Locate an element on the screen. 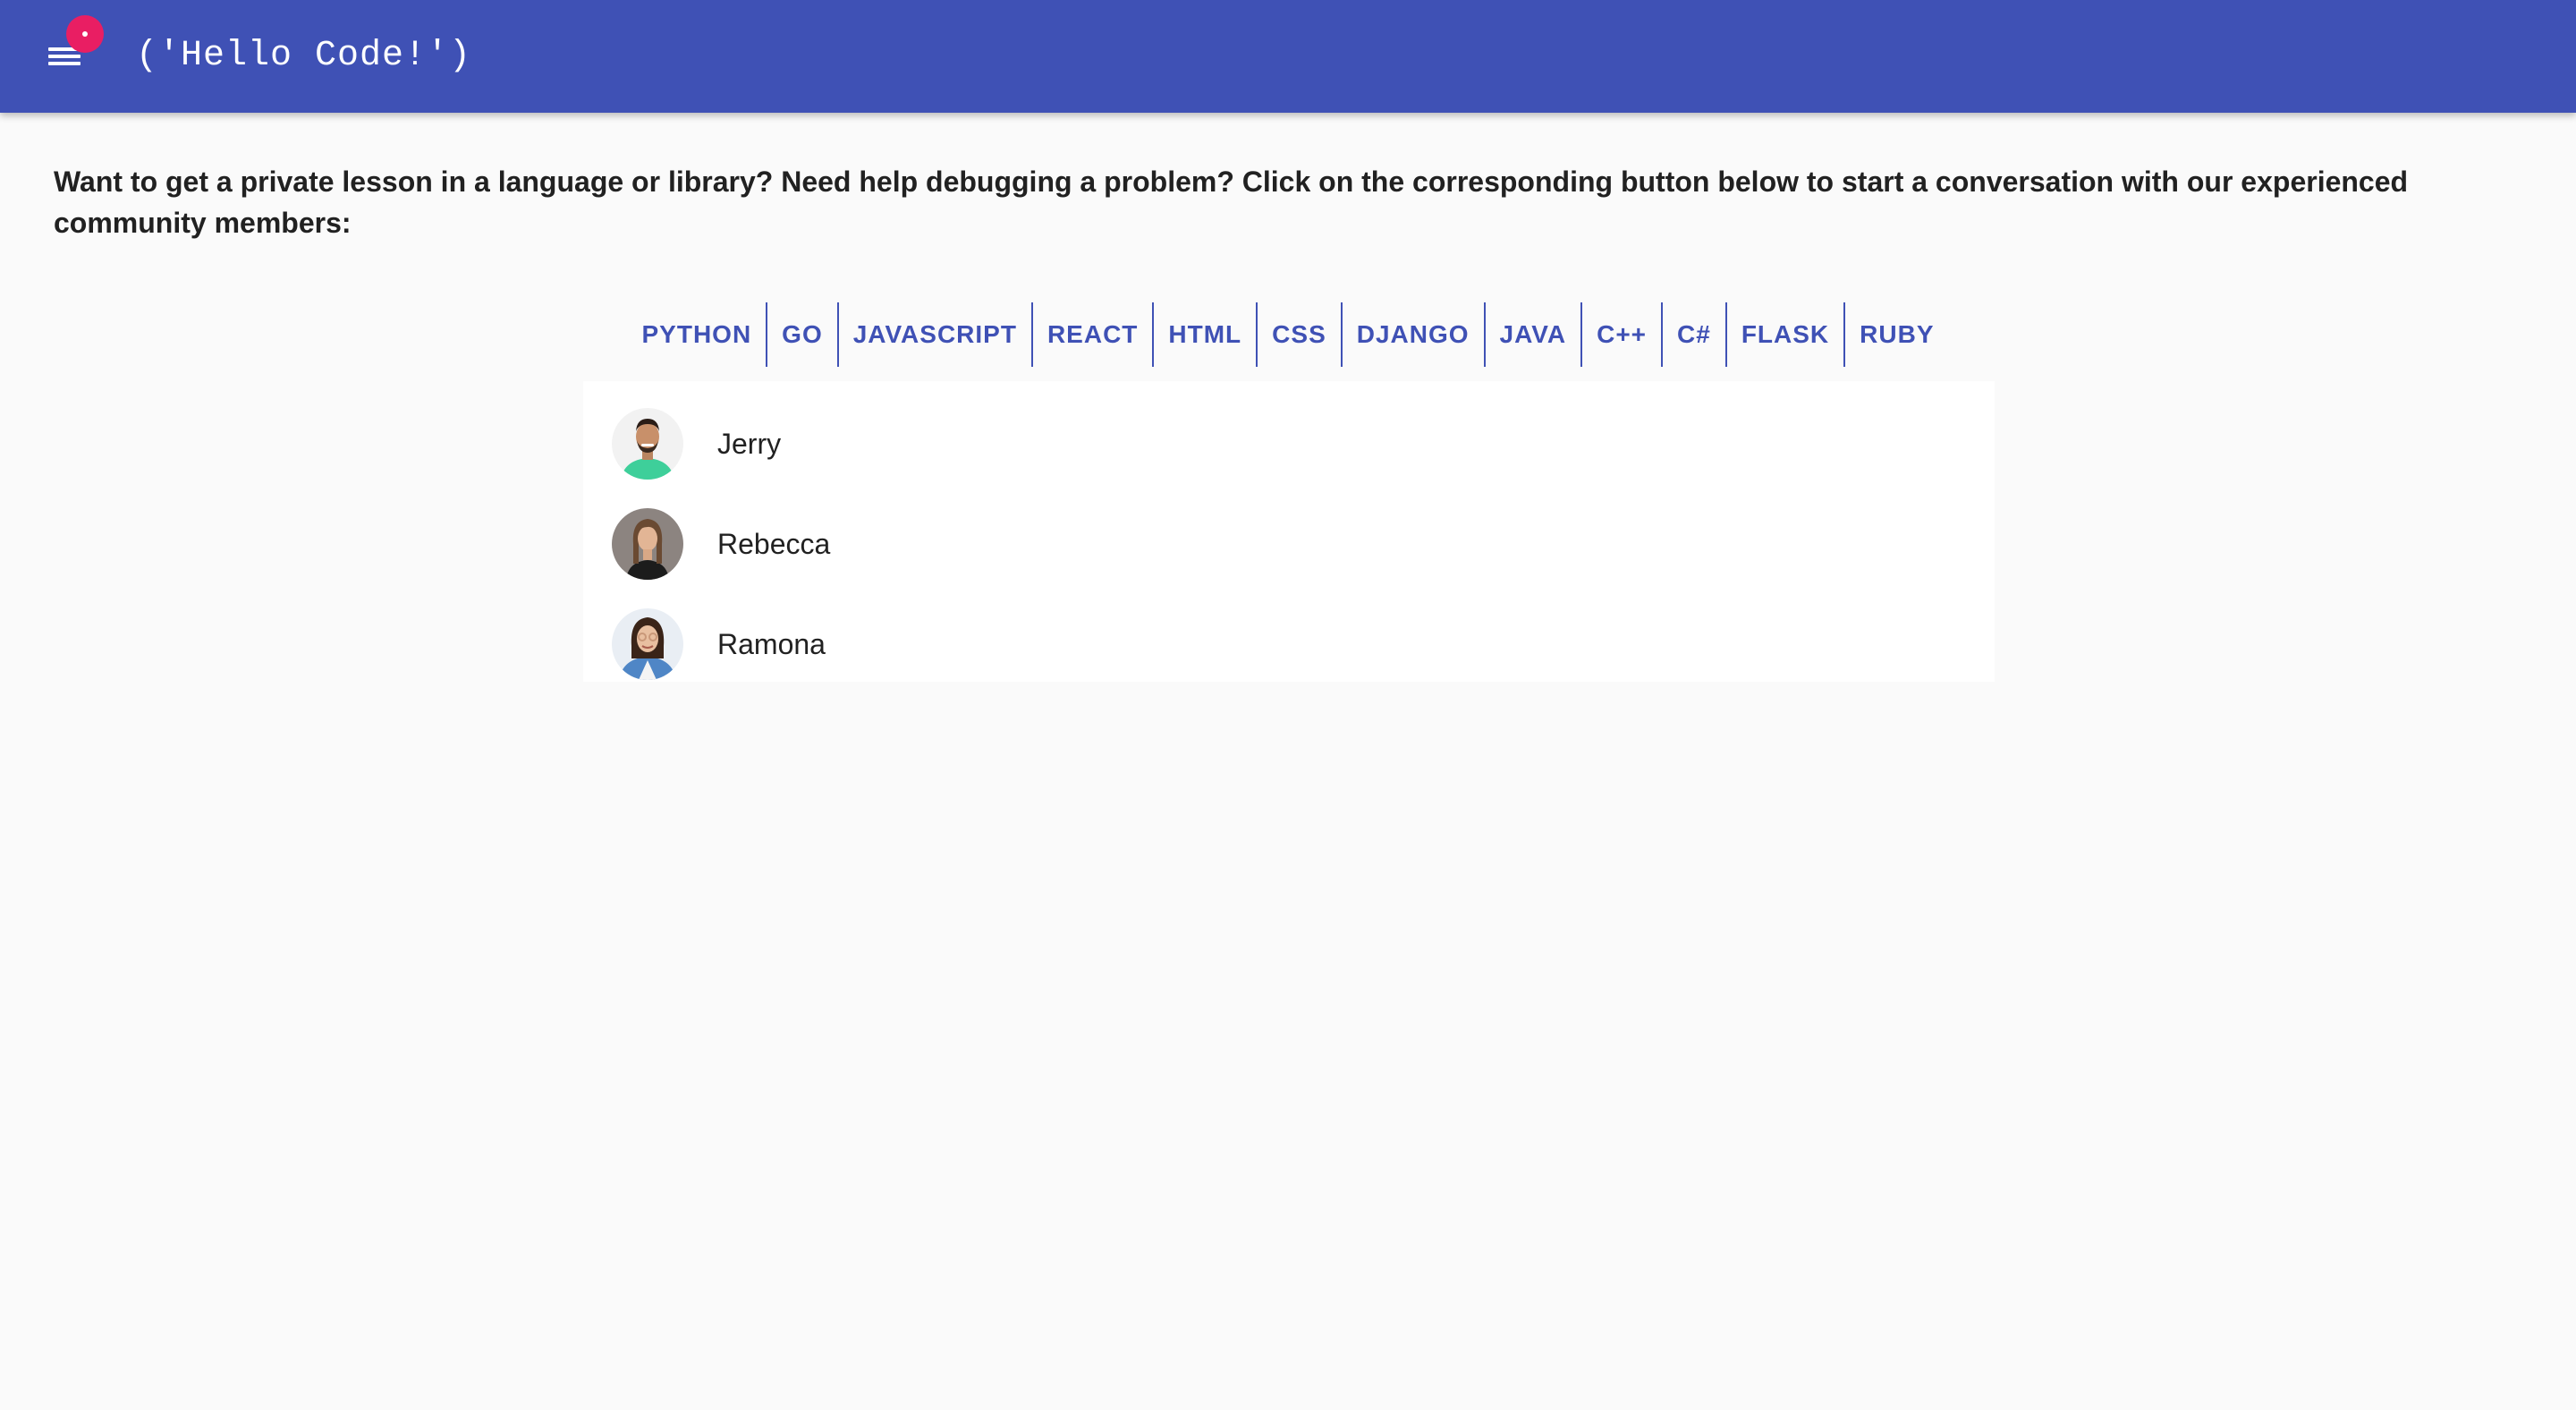 Image resolution: width=2576 pixels, height=1410 pixels. badge-dot-icon is located at coordinates (85, 34).